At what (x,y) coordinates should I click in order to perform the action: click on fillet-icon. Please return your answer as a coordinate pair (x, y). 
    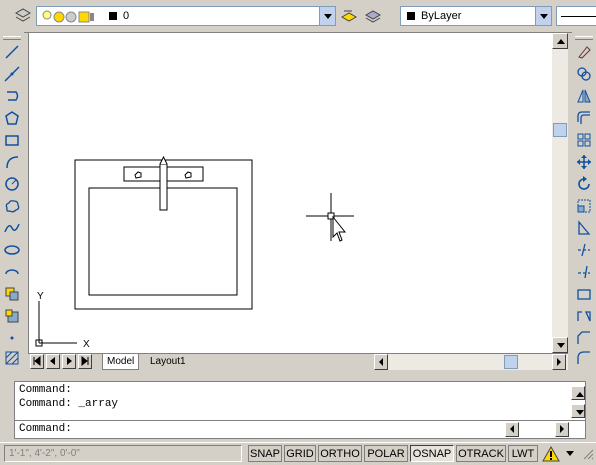
    Looking at the image, I should click on (584, 358).